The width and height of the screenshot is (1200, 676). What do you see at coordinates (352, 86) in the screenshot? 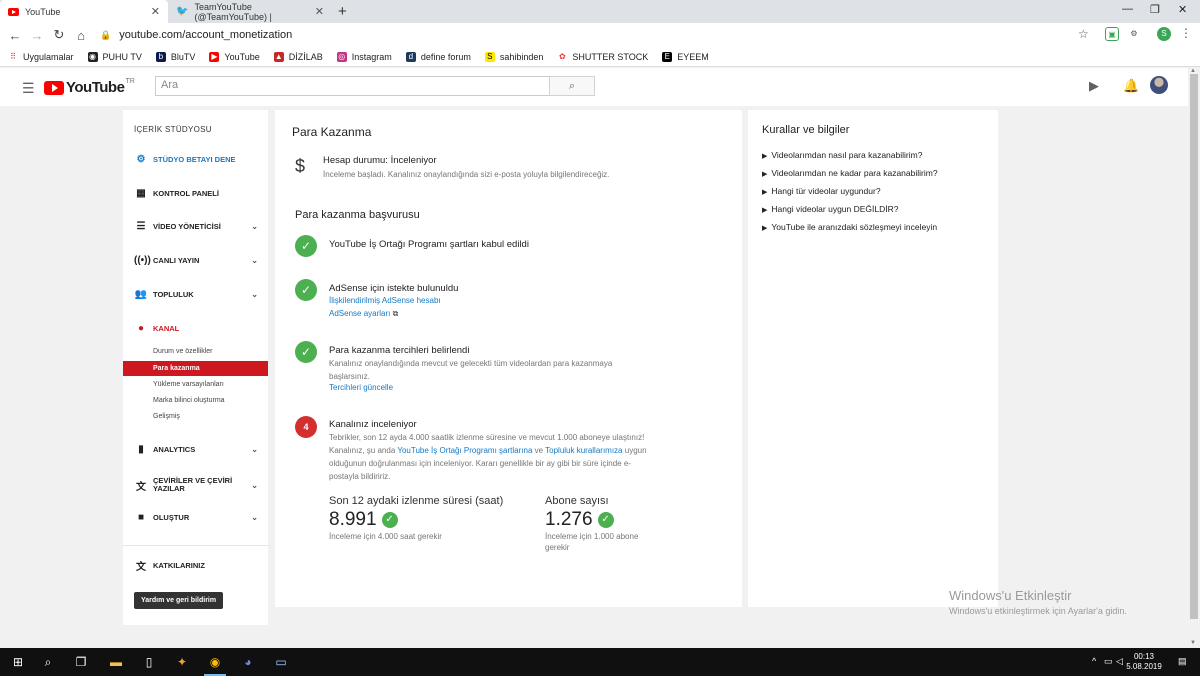
I see `search-input: Ara` at bounding box center [352, 86].